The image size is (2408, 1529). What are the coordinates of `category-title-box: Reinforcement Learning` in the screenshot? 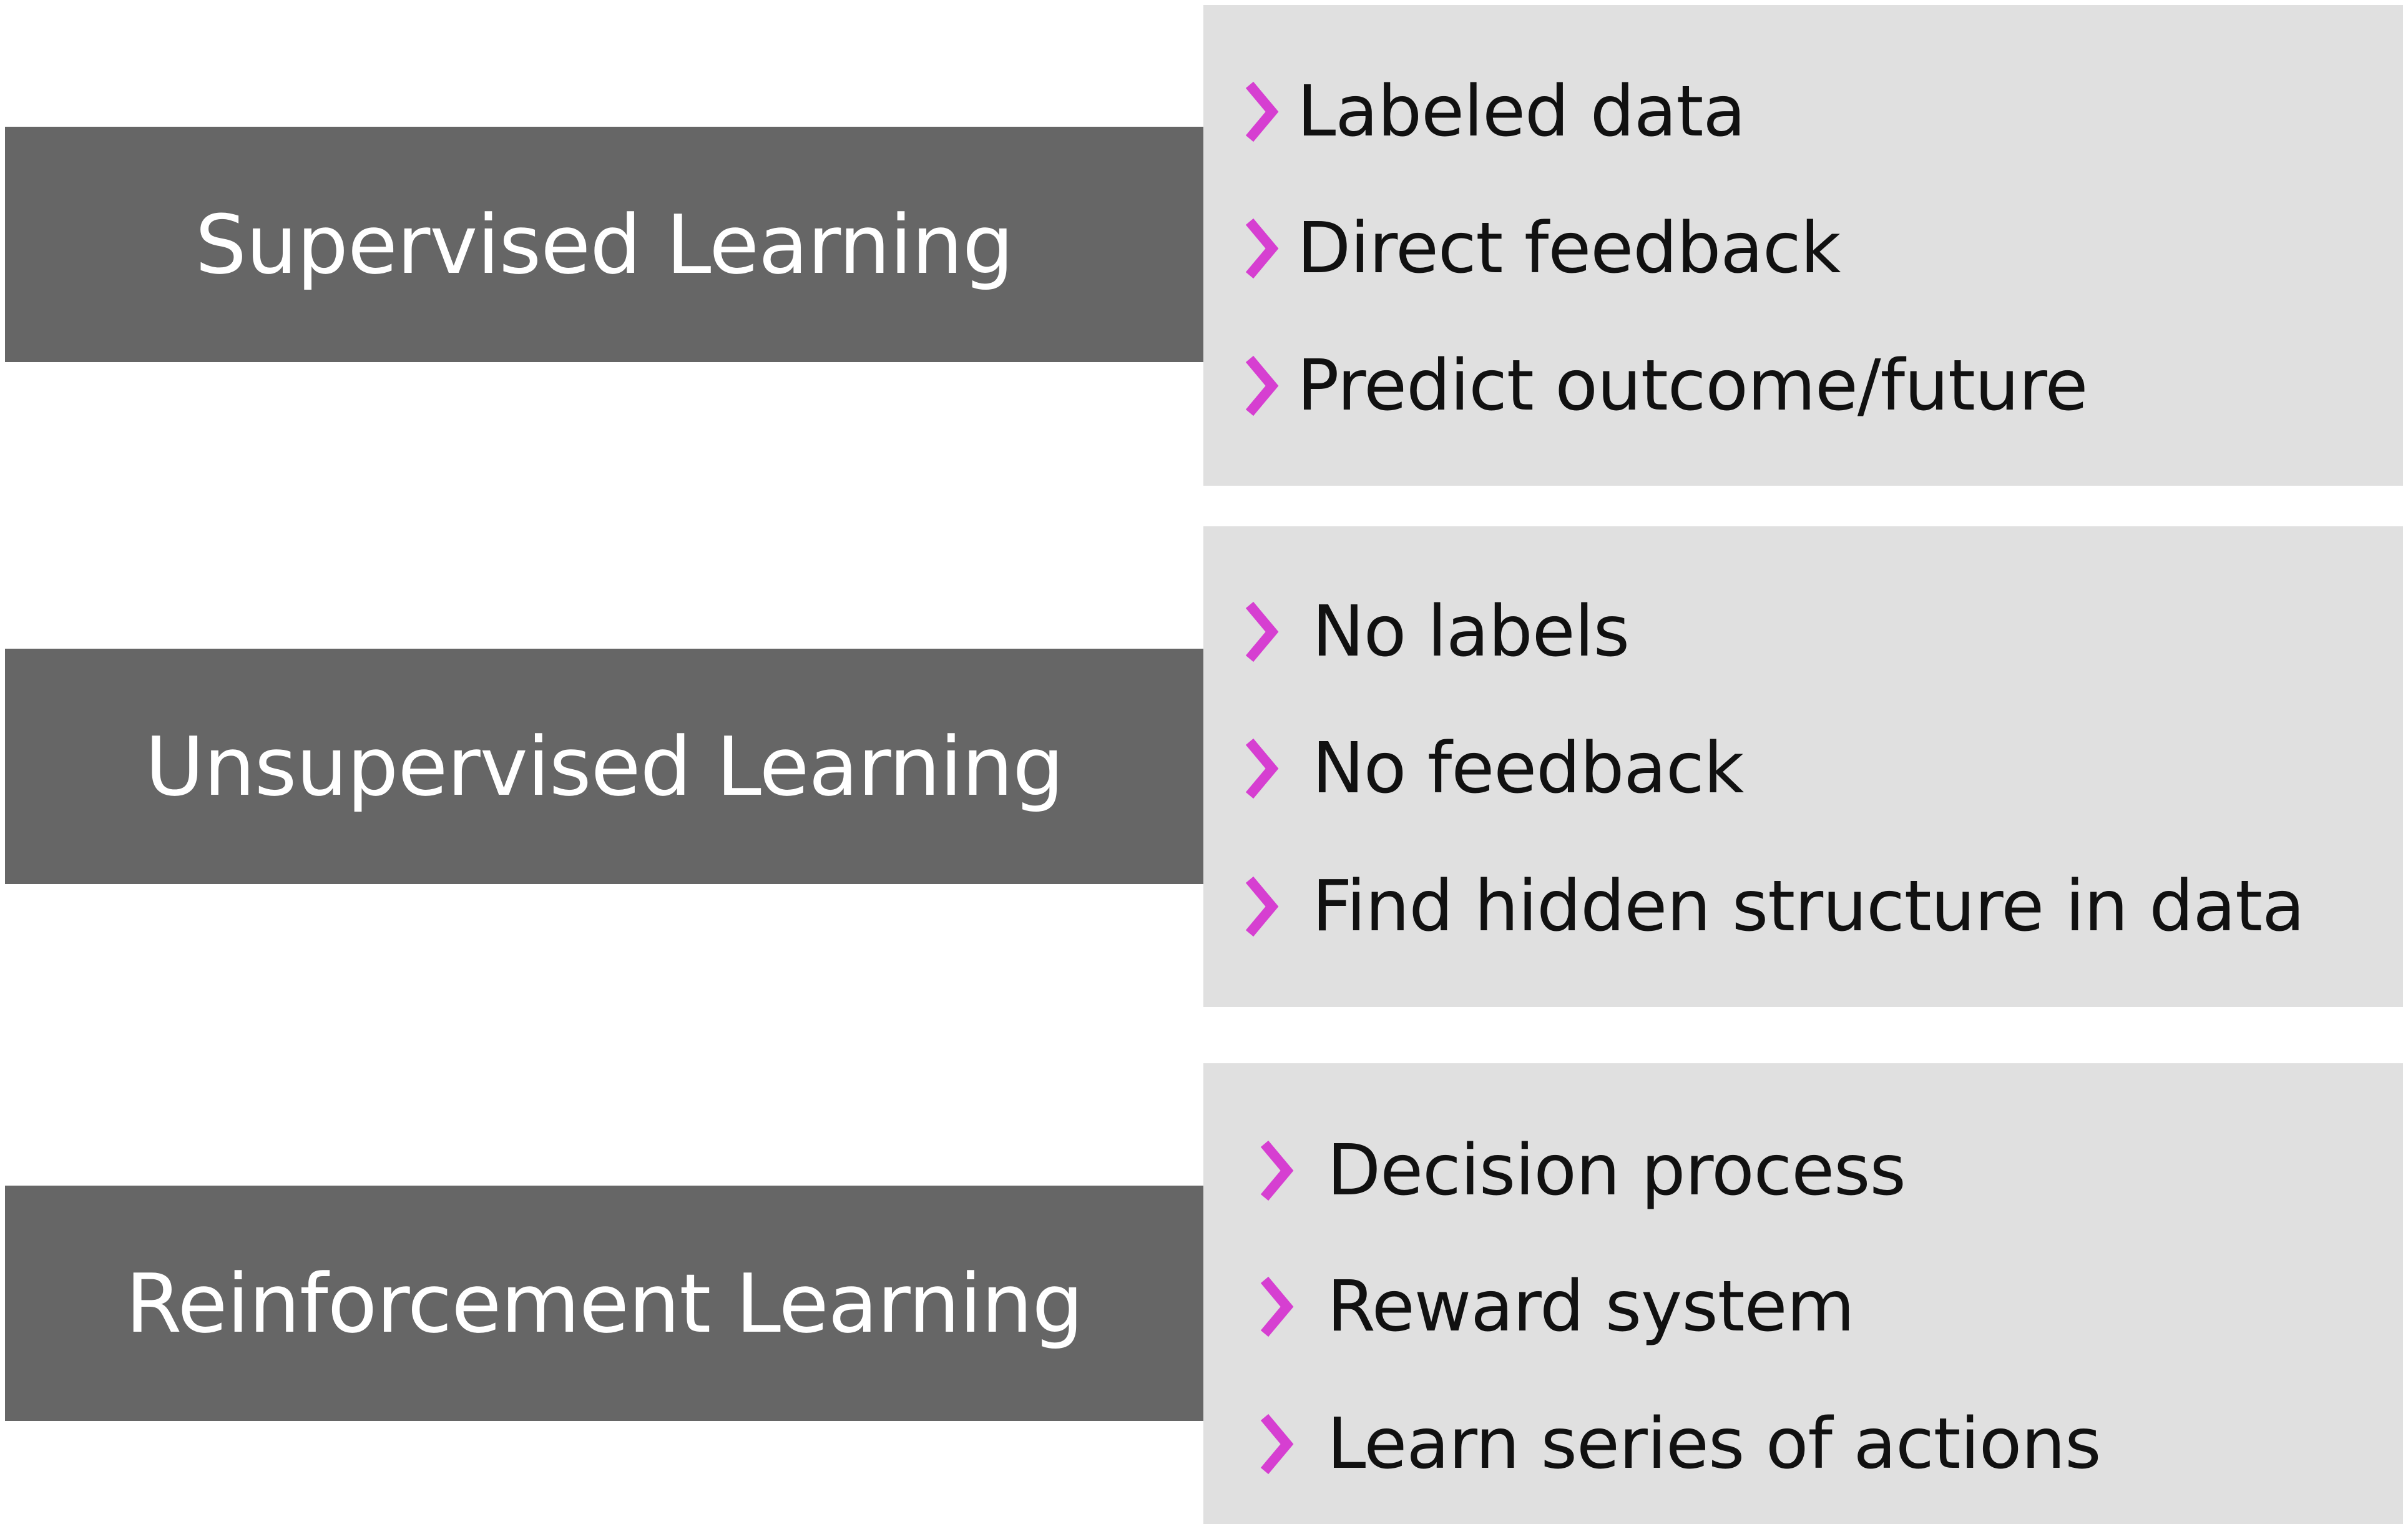 It's located at (604, 1303).